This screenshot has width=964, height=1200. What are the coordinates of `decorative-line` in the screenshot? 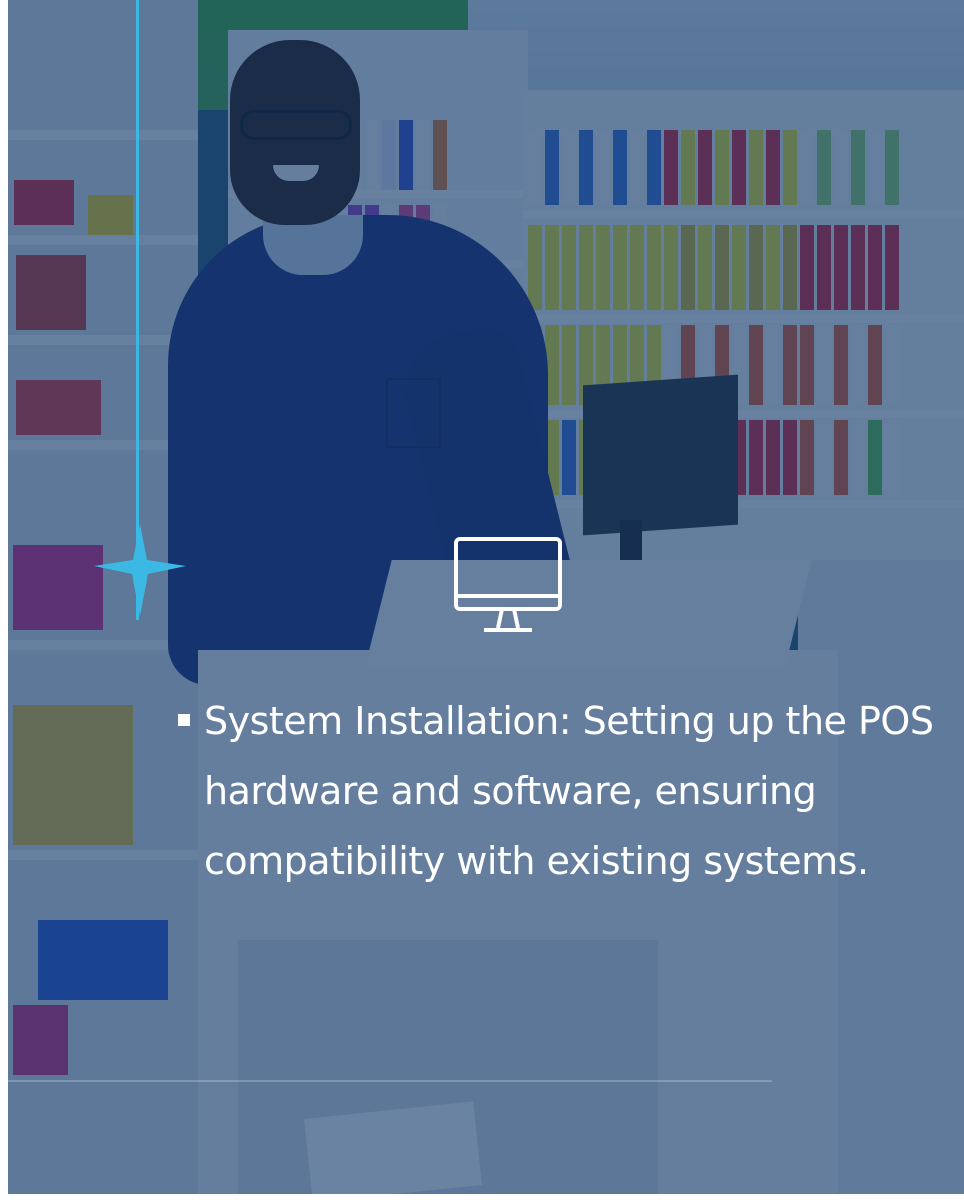 It's located at (137, 274).